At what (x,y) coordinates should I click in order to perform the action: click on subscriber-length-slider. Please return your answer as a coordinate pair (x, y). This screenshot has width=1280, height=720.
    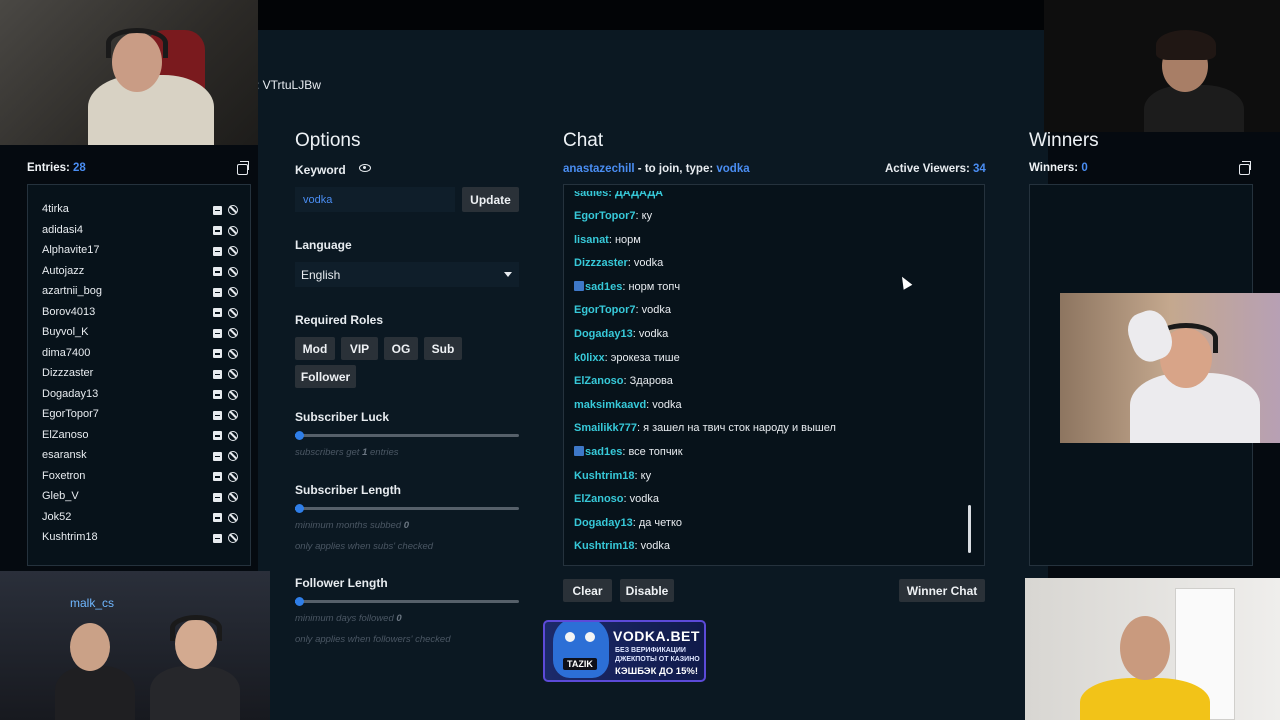
    Looking at the image, I should click on (407, 508).